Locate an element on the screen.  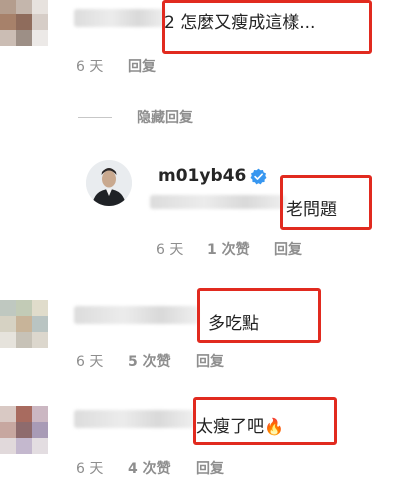
likes-count: 5 次赞 is located at coordinates (149, 361).